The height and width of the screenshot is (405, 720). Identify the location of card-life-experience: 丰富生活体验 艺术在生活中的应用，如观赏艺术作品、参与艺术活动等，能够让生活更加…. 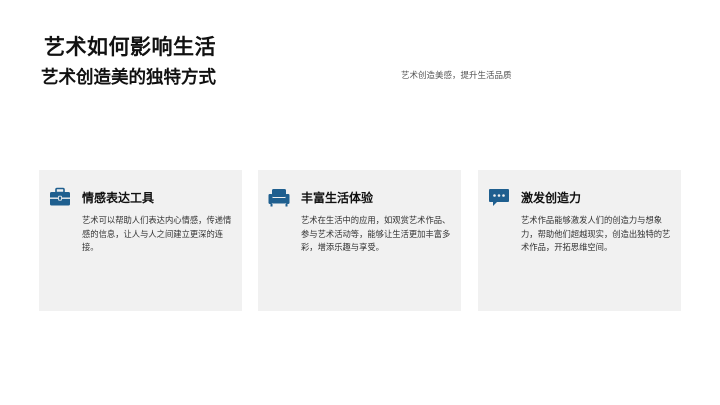
(359, 240).